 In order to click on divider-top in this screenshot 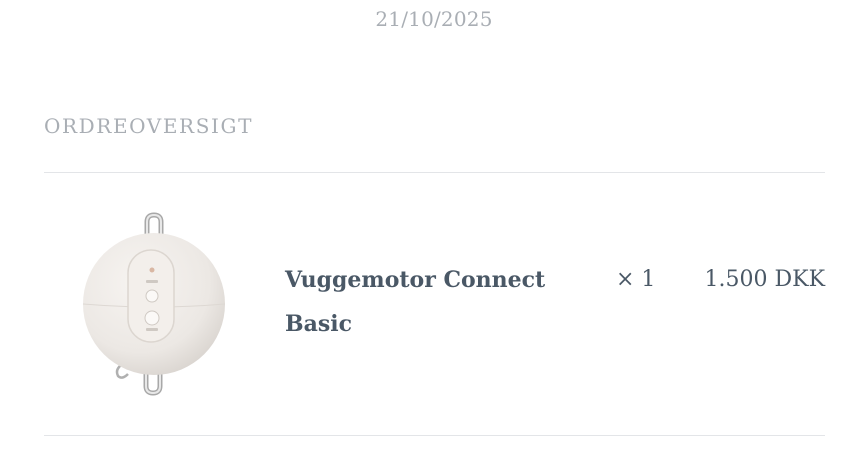, I will do `click(434, 172)`.